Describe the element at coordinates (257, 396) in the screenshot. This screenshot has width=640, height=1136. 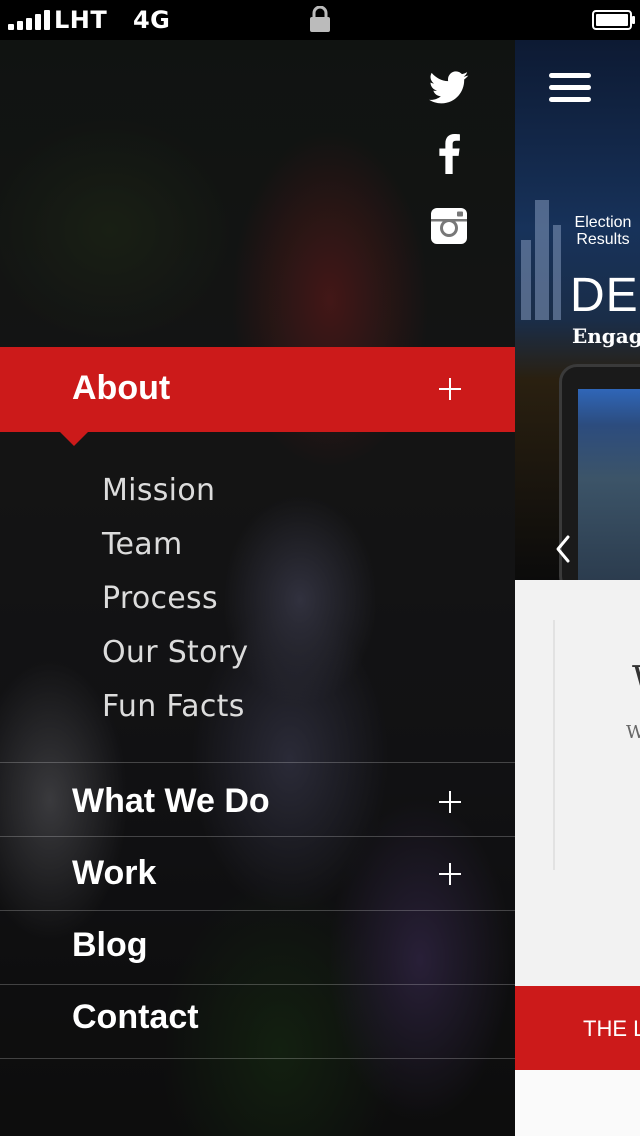
I see `menu-item-about: About` at that location.